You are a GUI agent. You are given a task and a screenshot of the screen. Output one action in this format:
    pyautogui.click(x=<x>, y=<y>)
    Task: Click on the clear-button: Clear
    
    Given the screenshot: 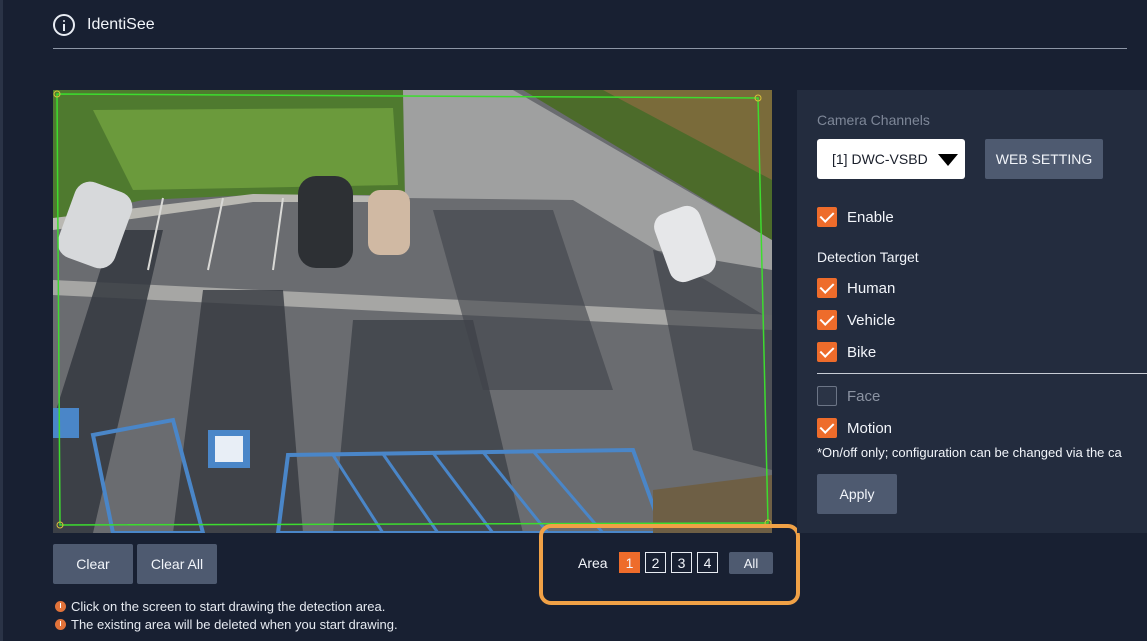 What is the action you would take?
    pyautogui.click(x=93, y=564)
    